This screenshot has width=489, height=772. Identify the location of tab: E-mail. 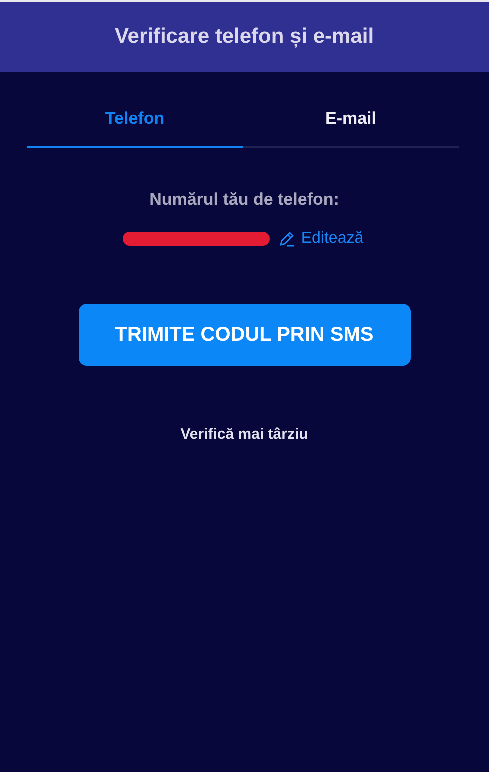
(351, 120).